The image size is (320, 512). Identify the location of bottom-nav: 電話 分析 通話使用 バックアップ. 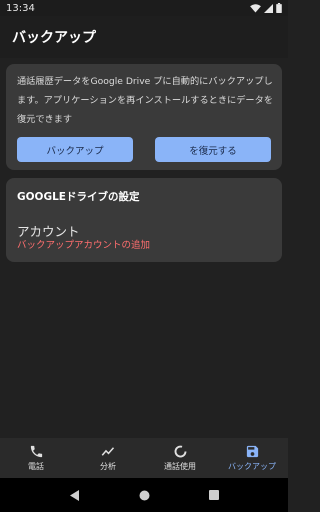
(144, 458).